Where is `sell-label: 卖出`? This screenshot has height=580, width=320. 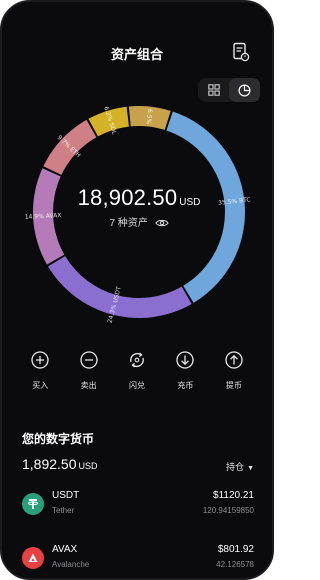
sell-label: 卖出 is located at coordinates (88, 385).